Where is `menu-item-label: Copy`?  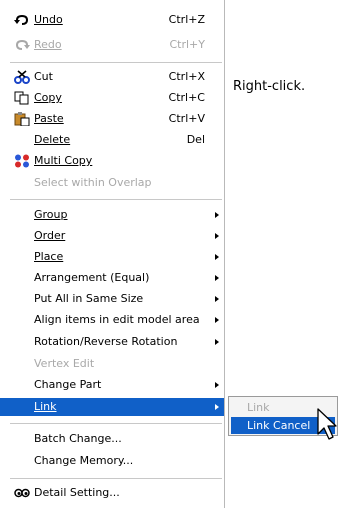
menu-item-label: Copy is located at coordinates (48, 97).